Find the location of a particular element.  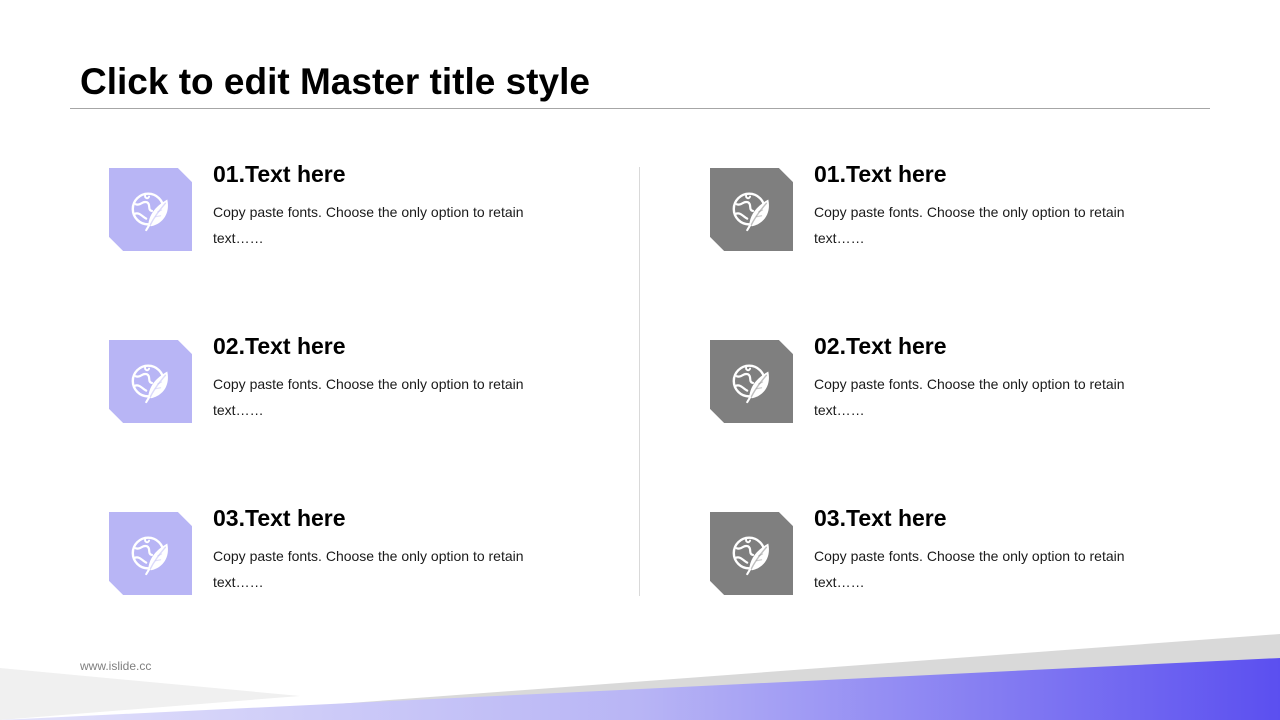

column-divider is located at coordinates (639, 381).